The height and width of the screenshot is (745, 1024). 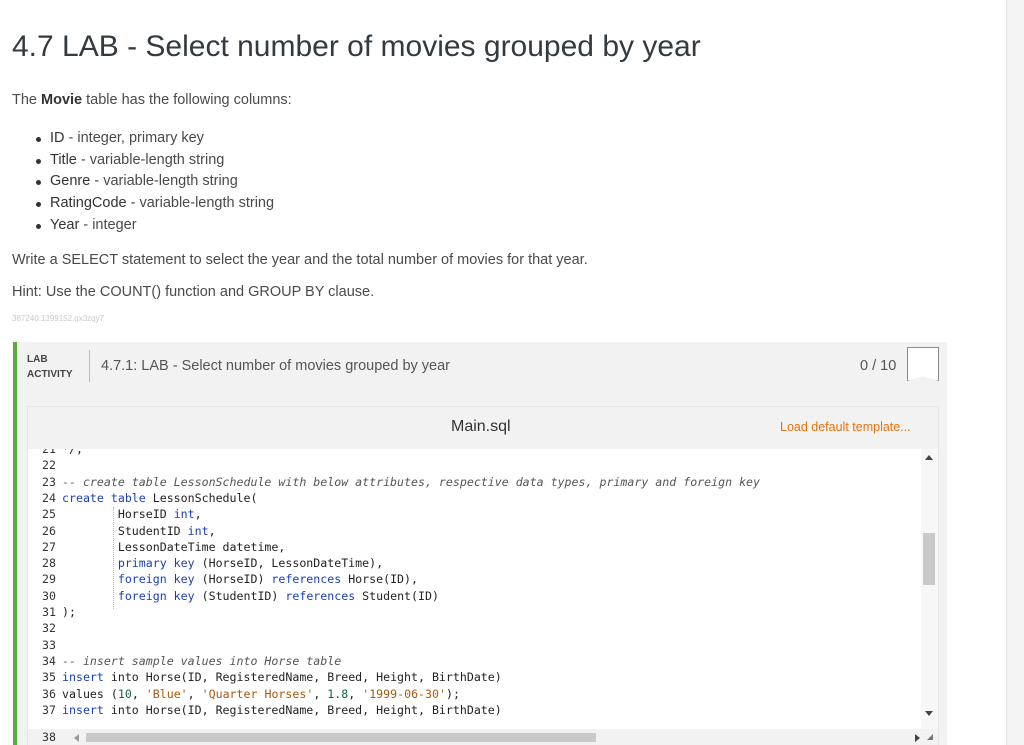 I want to click on line-number: 22, so click(x=49, y=465).